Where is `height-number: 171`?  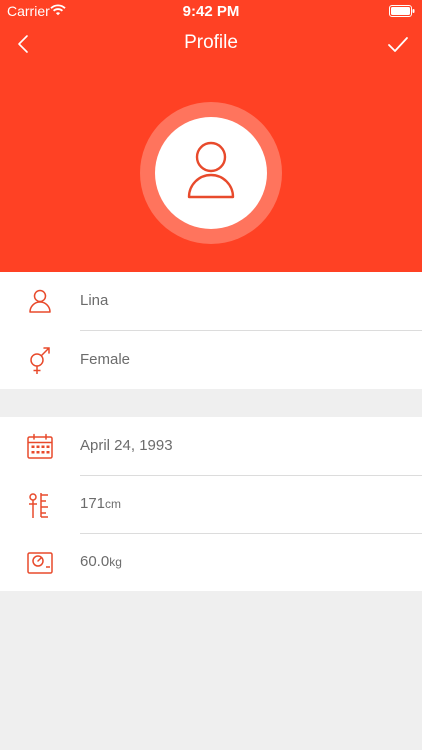
height-number: 171 is located at coordinates (93, 503).